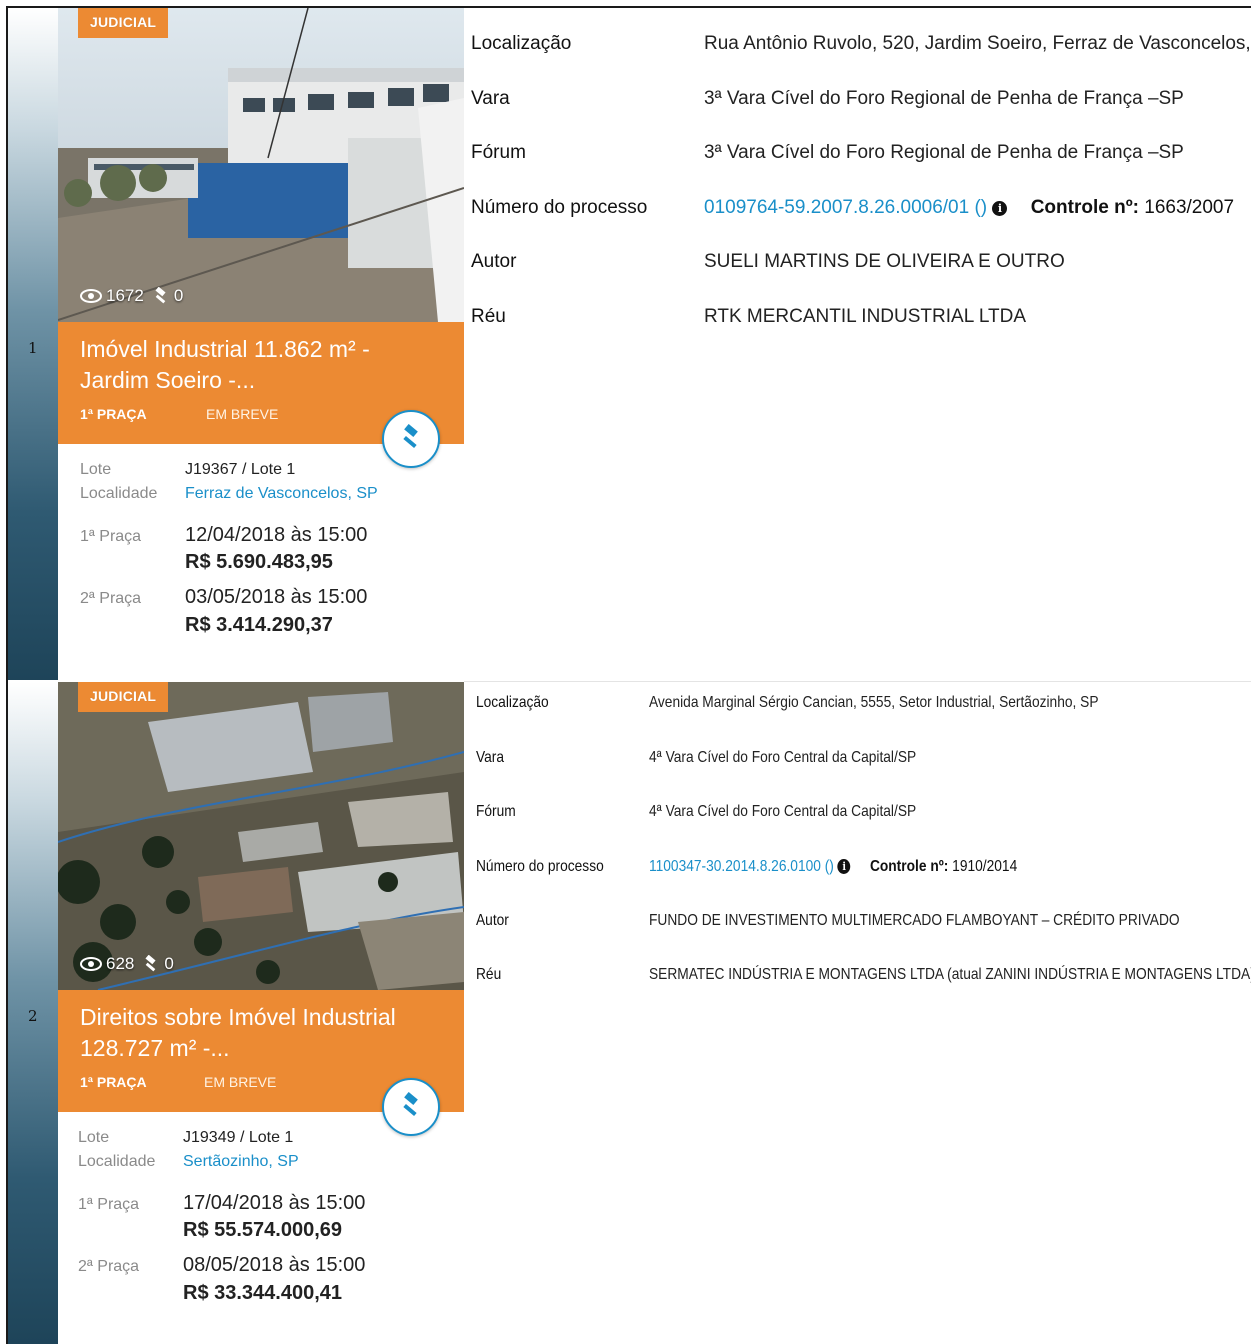  What do you see at coordinates (276, 535) in the screenshot?
I see `praca1-date: 12/04/2018 às 15:00` at bounding box center [276, 535].